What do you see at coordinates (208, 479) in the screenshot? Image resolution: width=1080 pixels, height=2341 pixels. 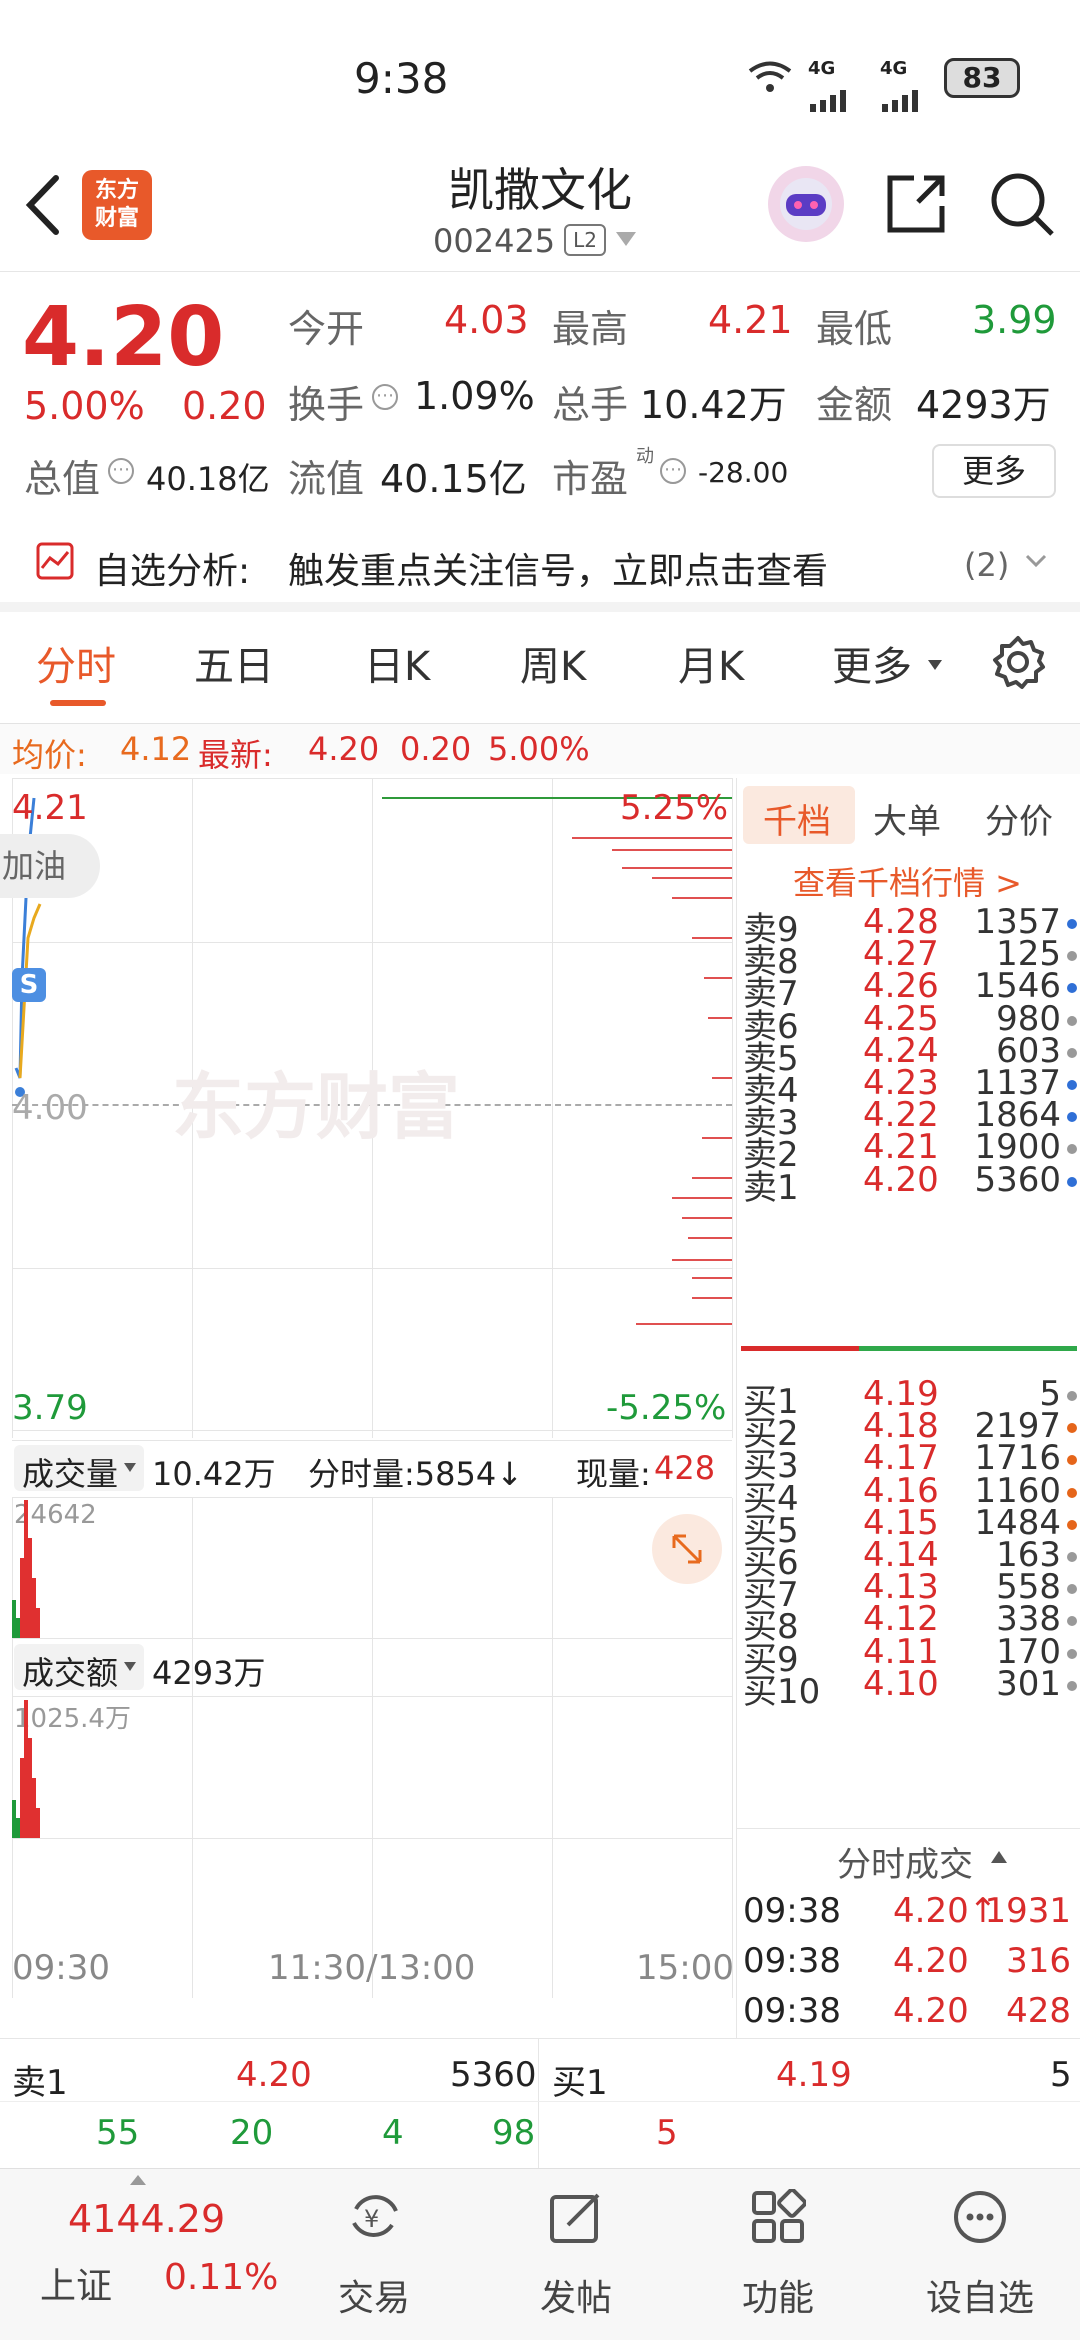 I see `market-cap-value: 40.18亿` at bounding box center [208, 479].